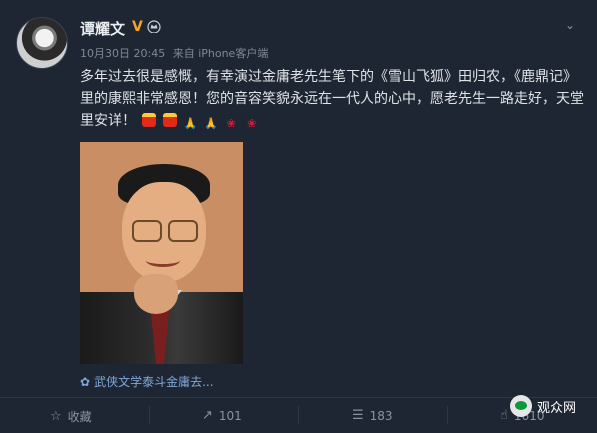 This screenshot has height=433, width=597. What do you see at coordinates (147, 231) in the screenshot?
I see `photo-glasses-left` at bounding box center [147, 231].